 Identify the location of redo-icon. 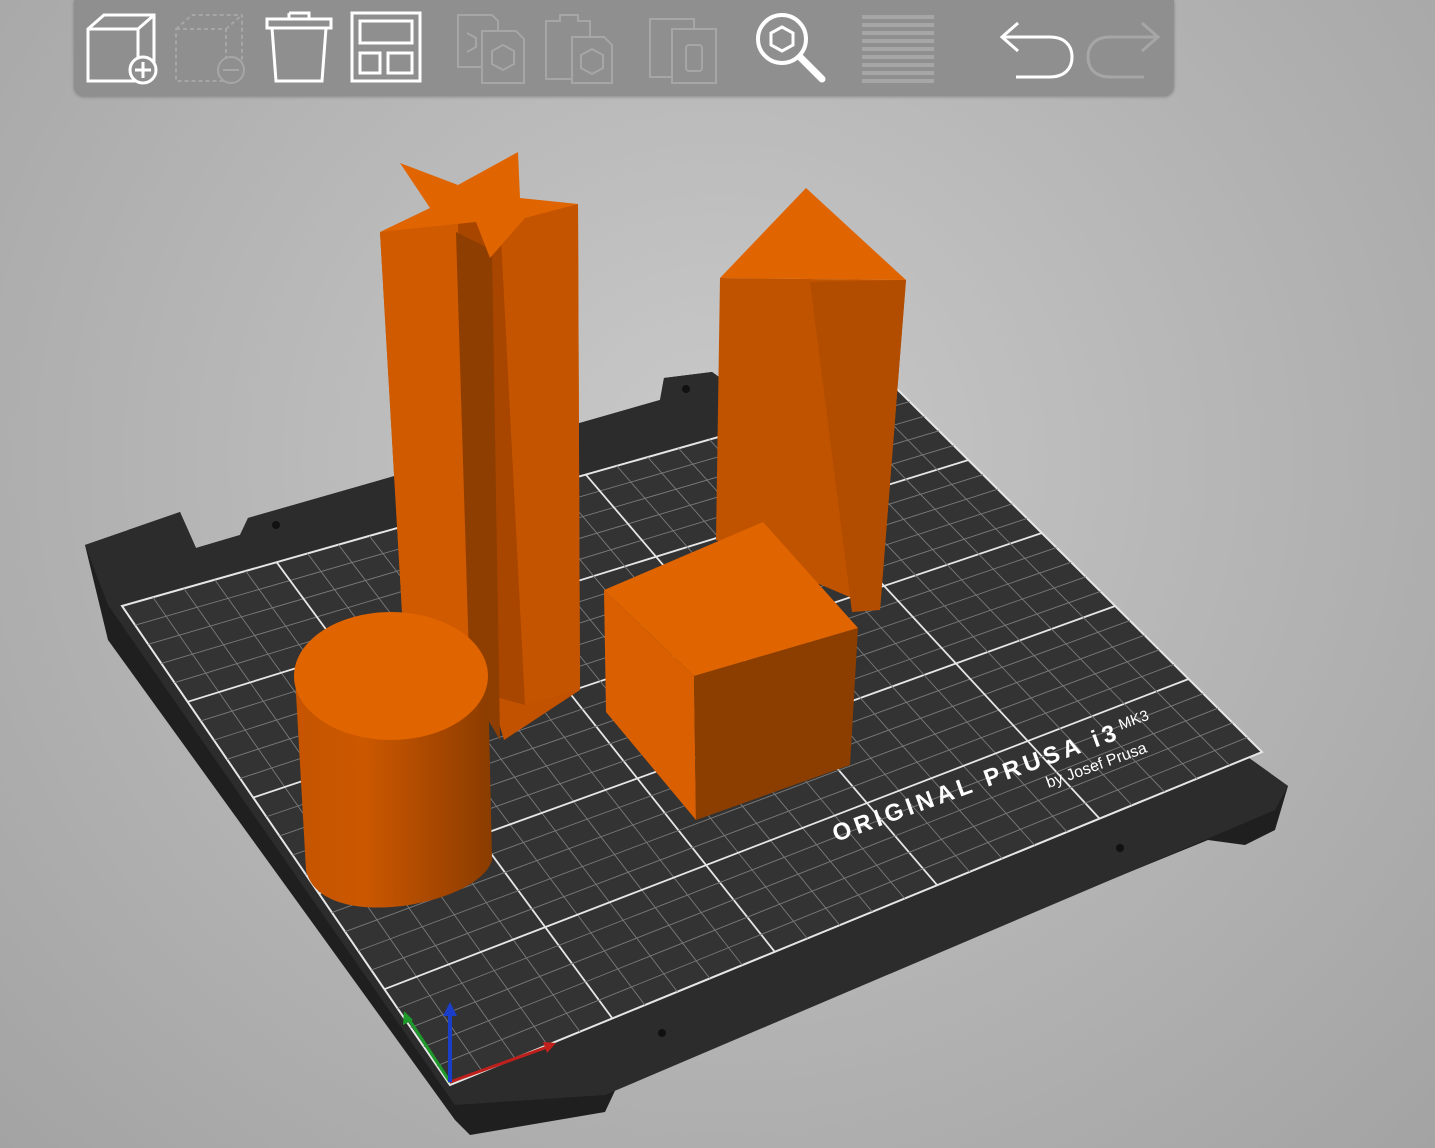
(1123, 50).